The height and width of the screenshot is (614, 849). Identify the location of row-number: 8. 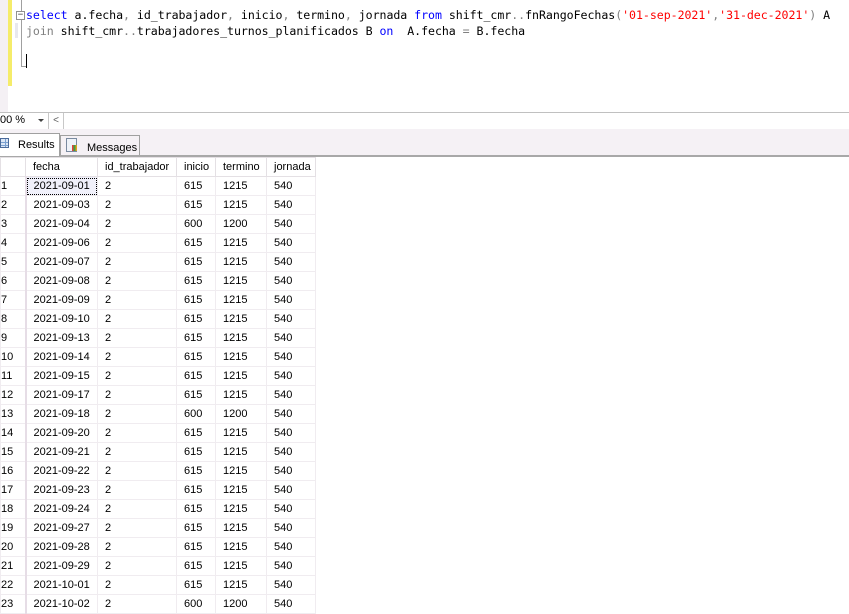
(13, 319).